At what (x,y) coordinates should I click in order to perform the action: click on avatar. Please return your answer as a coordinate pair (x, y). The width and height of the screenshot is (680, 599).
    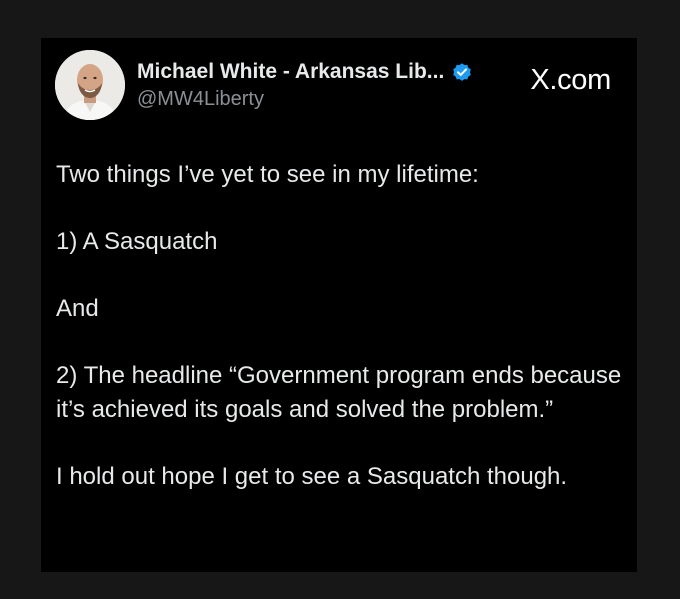
    Looking at the image, I should click on (90, 85).